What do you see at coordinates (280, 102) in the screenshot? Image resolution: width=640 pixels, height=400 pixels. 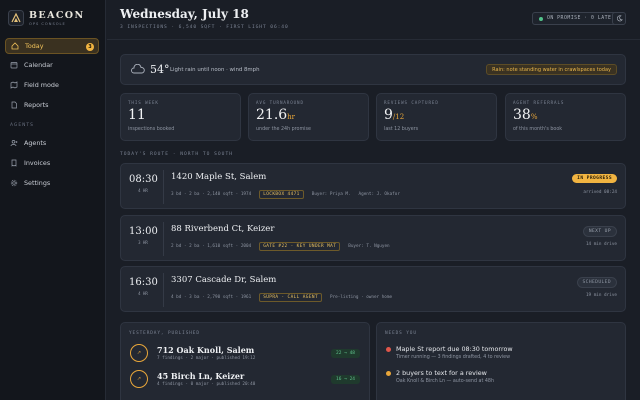 I see `stat-label: AVG TURNAROUND` at bounding box center [280, 102].